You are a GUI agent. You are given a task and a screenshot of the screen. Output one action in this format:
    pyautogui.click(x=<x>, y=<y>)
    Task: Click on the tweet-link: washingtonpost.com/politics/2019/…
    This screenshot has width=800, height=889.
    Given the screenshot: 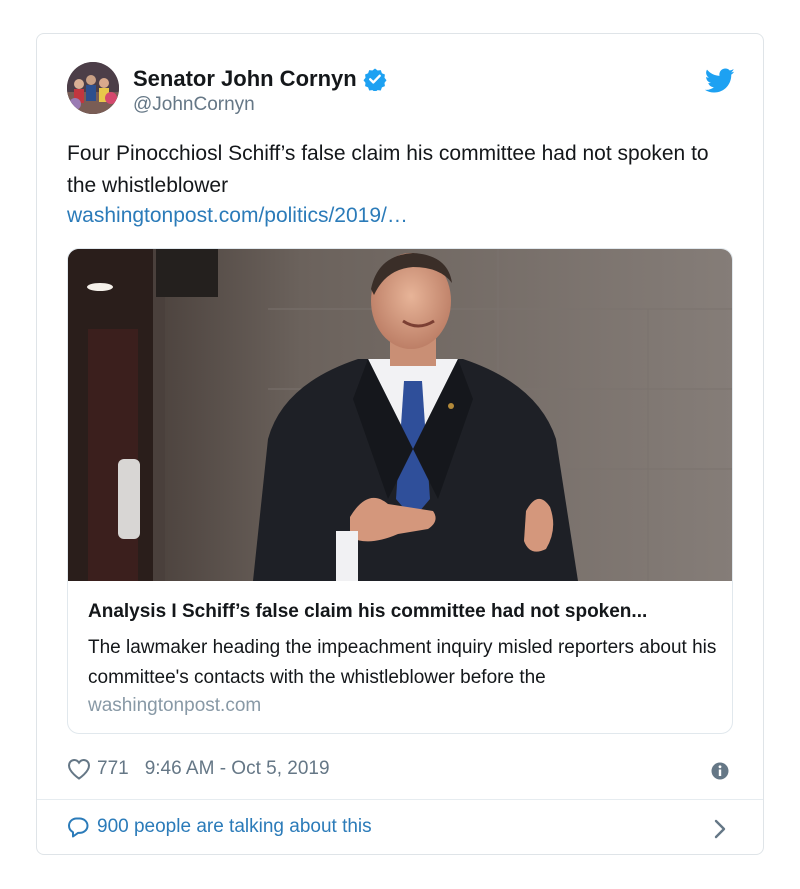 What is the action you would take?
    pyautogui.click(x=237, y=216)
    